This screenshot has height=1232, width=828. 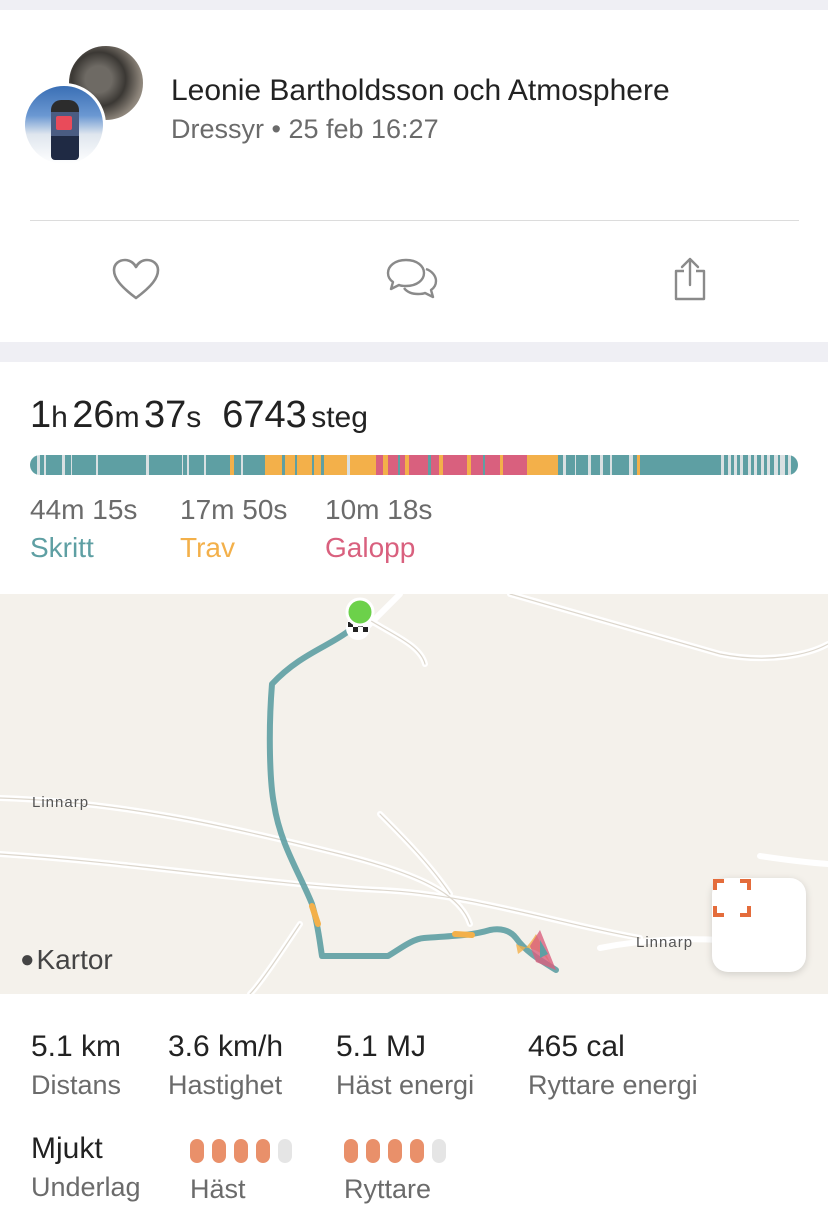 What do you see at coordinates (379, 509) in the screenshot?
I see `gait-canter-time: 10m 18s` at bounding box center [379, 509].